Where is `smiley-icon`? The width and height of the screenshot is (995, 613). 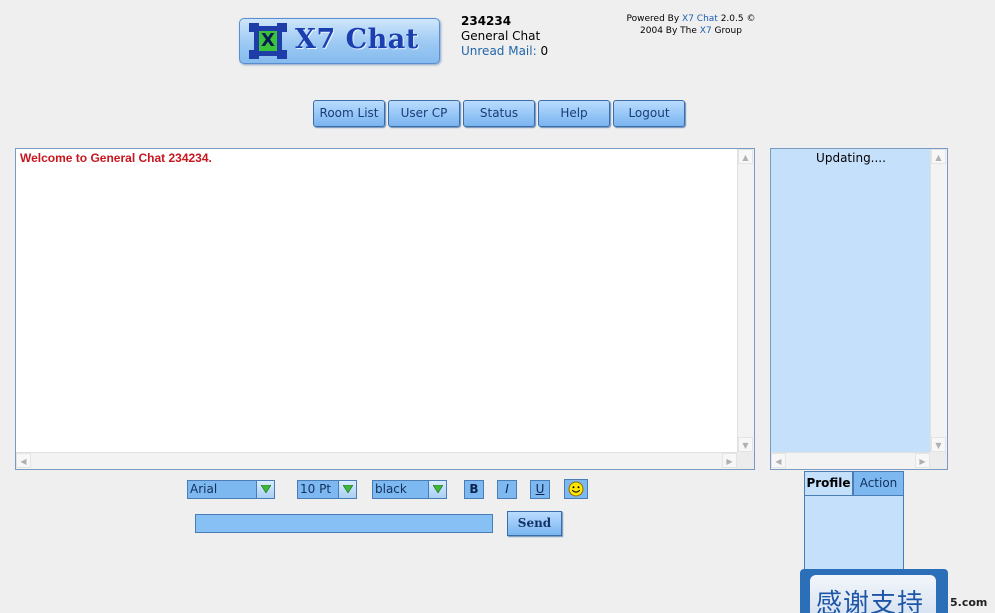 smiley-icon is located at coordinates (576, 489).